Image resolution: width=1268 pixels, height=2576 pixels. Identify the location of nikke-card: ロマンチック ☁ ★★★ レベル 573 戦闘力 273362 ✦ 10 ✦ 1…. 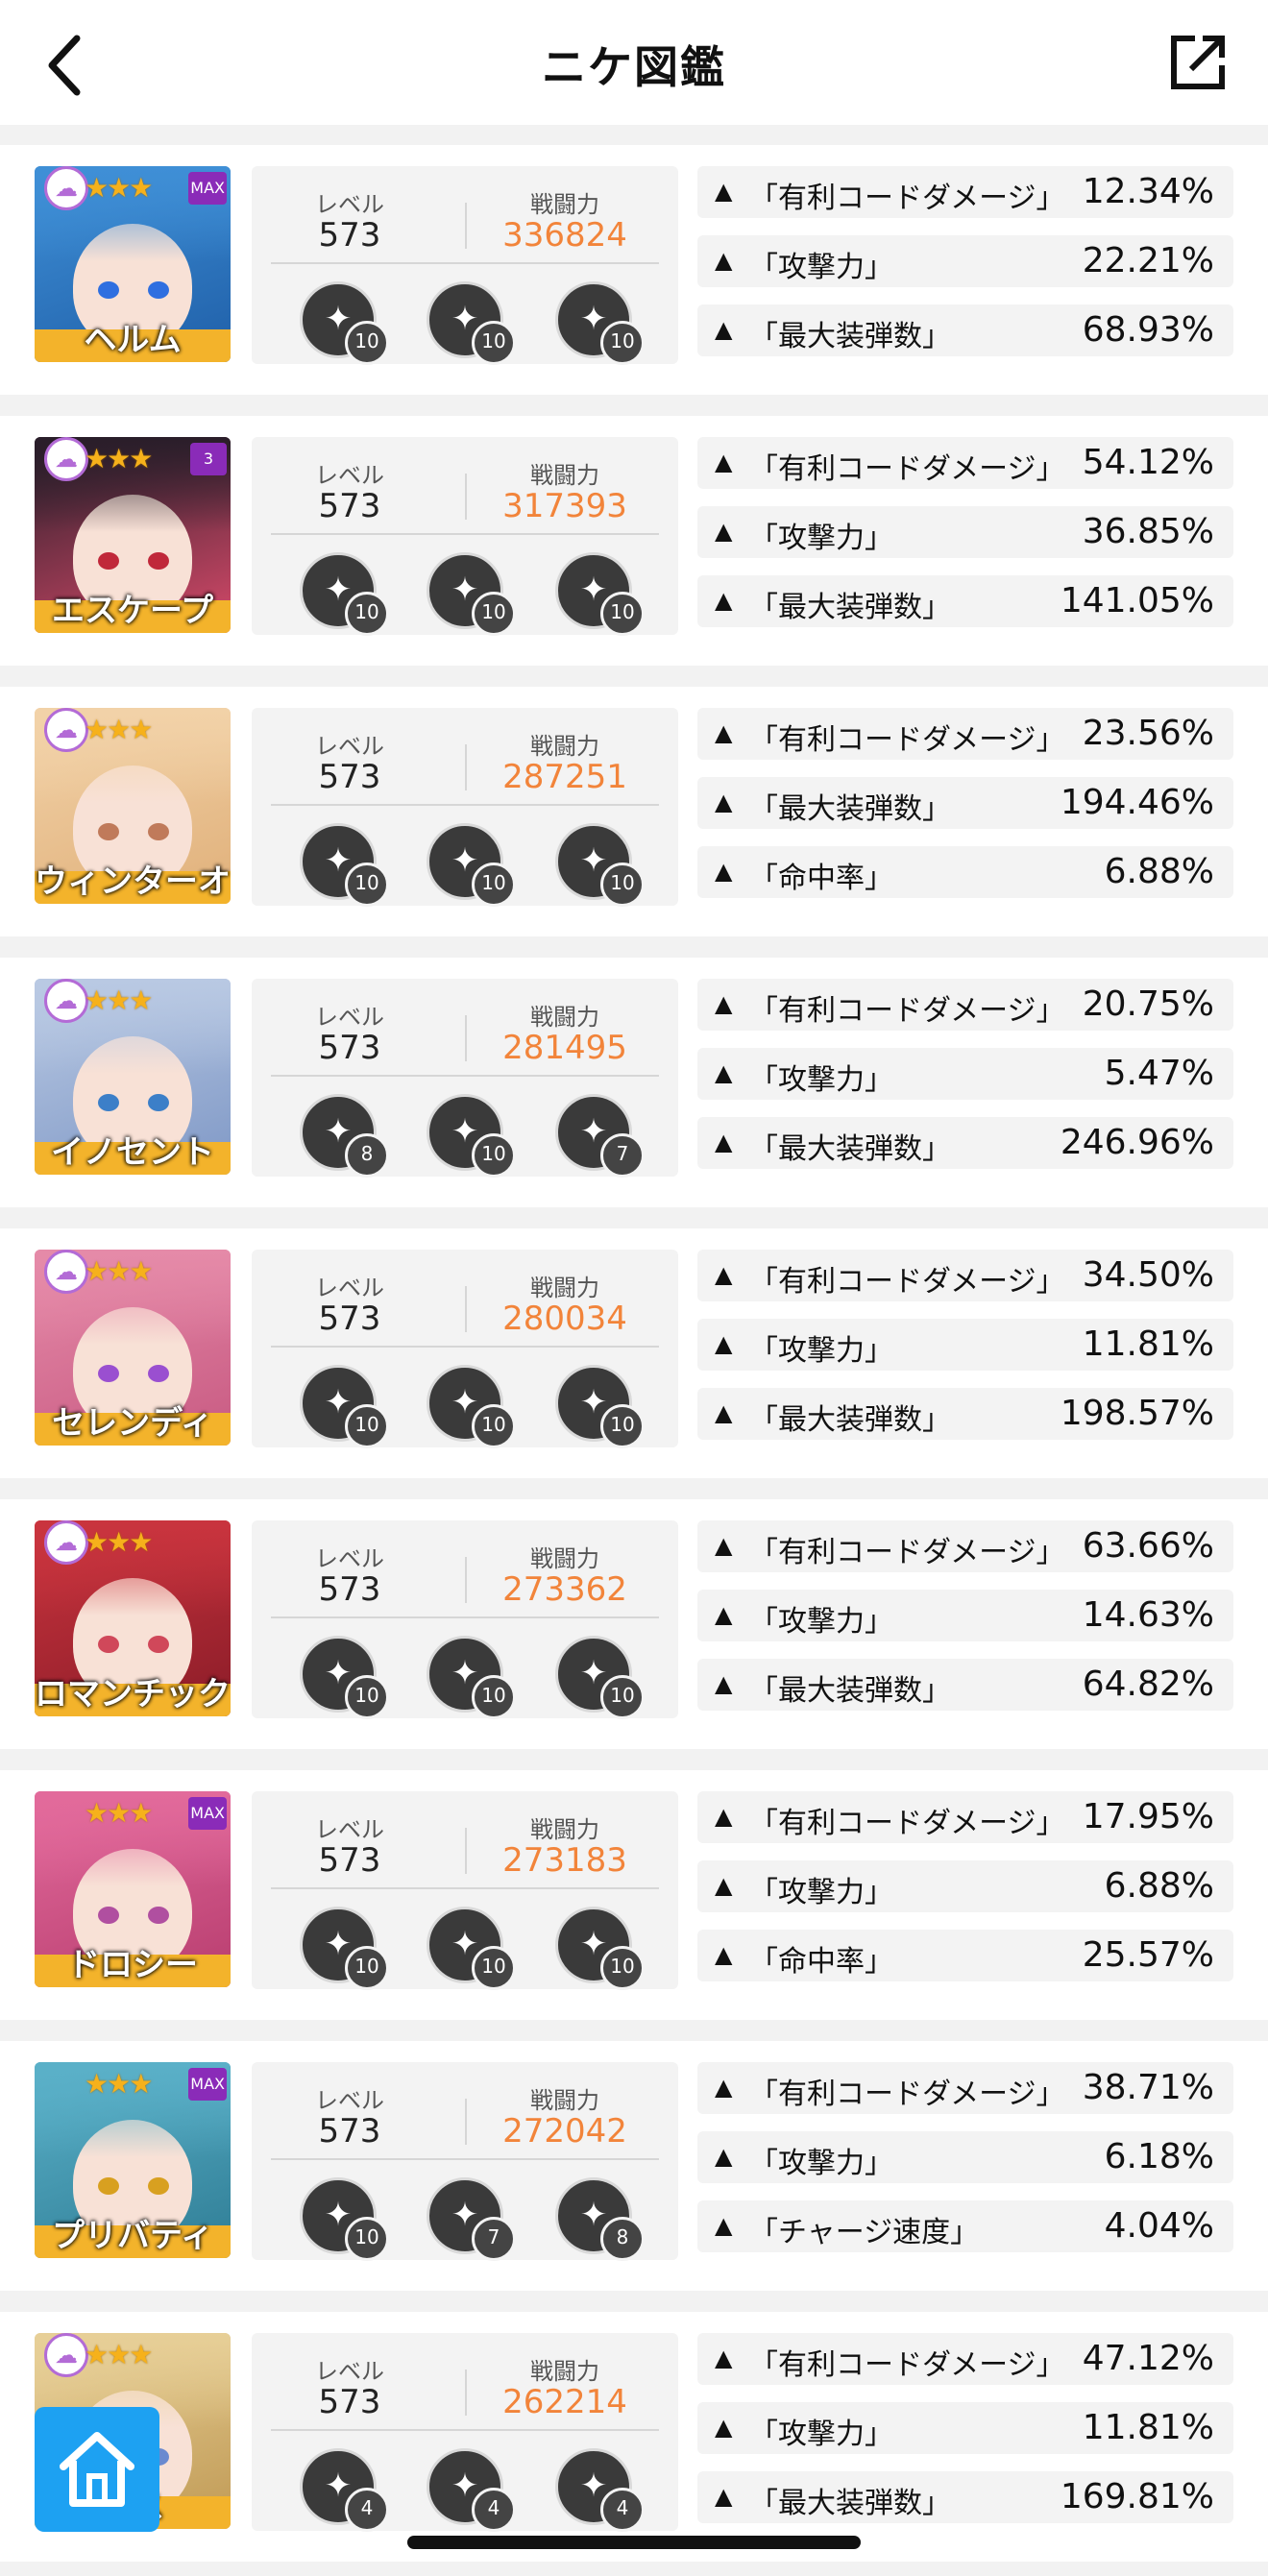
(634, 1624).